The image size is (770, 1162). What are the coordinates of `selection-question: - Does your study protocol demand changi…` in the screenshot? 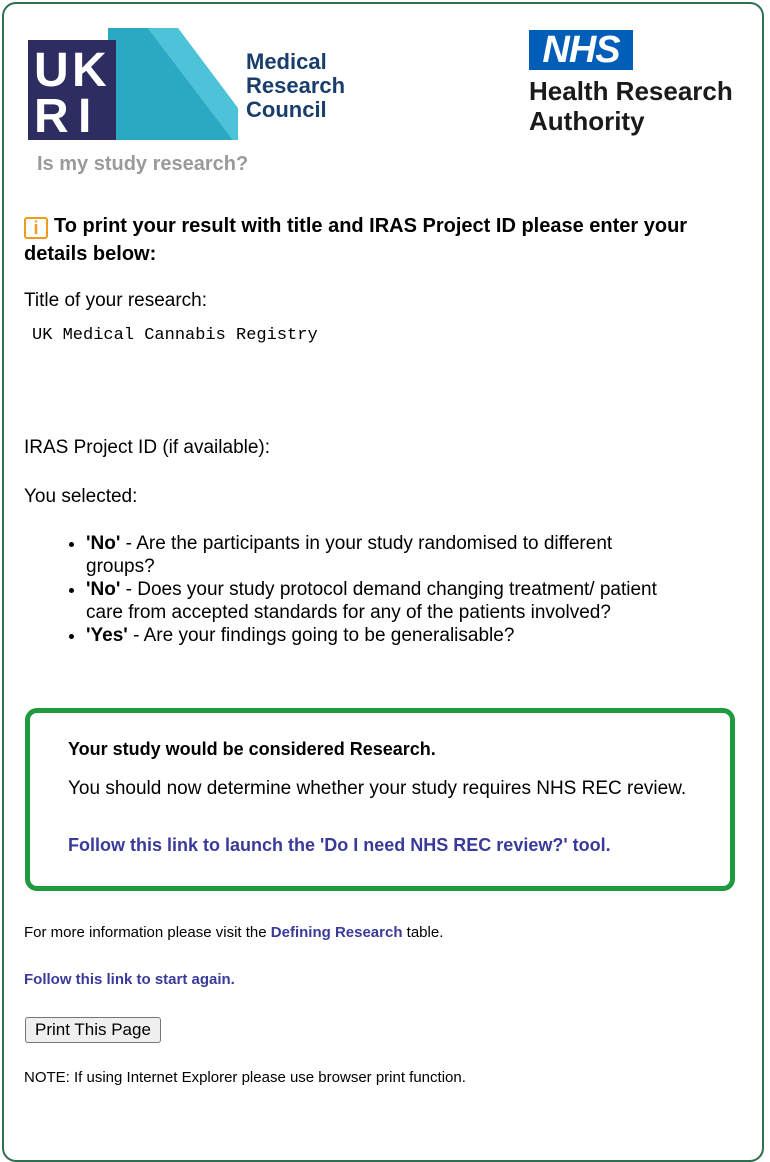 It's located at (371, 601).